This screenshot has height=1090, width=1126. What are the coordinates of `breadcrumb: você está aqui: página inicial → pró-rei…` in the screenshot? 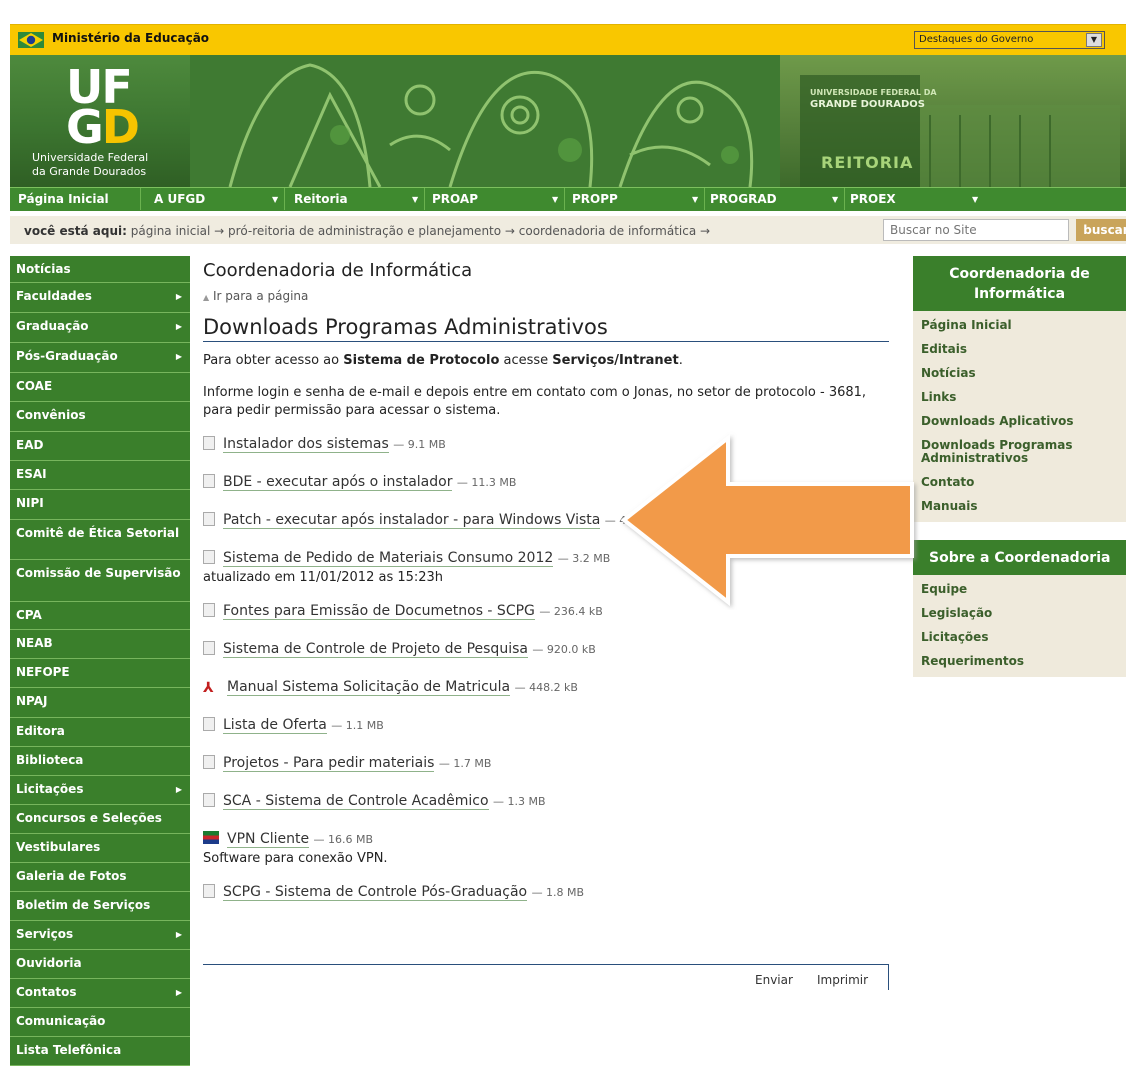 It's located at (568, 230).